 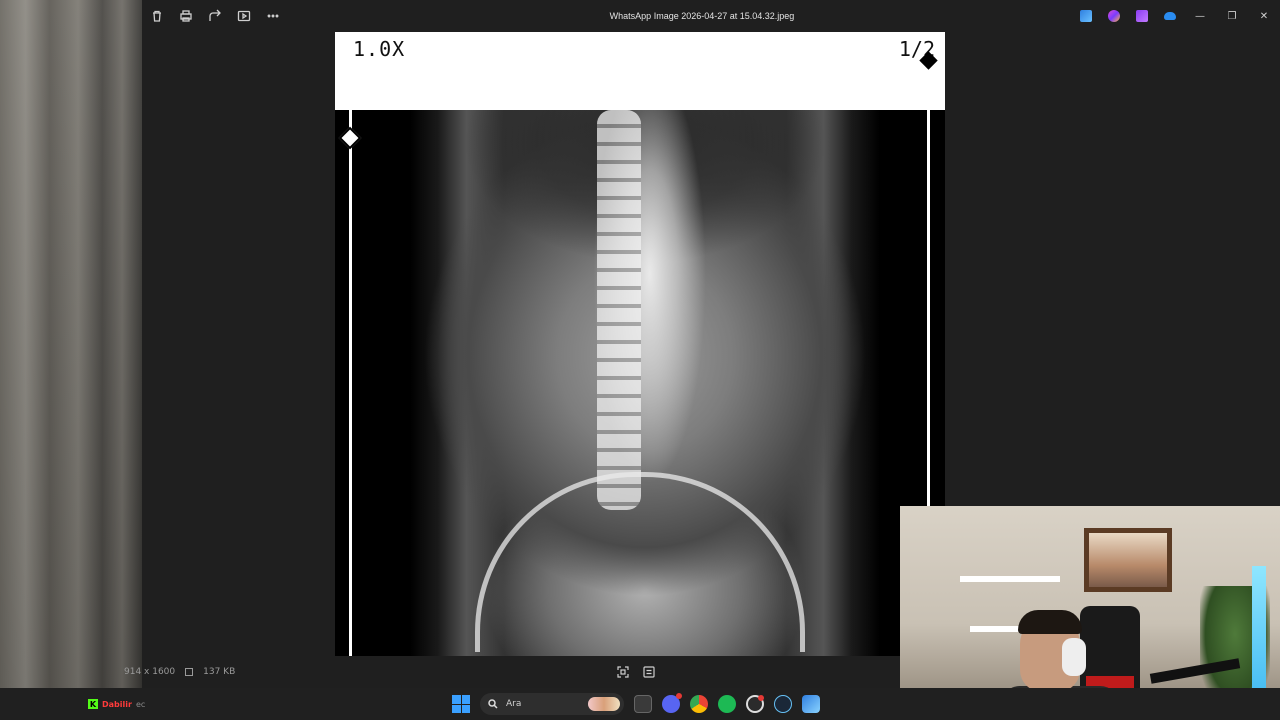 What do you see at coordinates (1086, 16) in the screenshot?
I see `edit-app-icon` at bounding box center [1086, 16].